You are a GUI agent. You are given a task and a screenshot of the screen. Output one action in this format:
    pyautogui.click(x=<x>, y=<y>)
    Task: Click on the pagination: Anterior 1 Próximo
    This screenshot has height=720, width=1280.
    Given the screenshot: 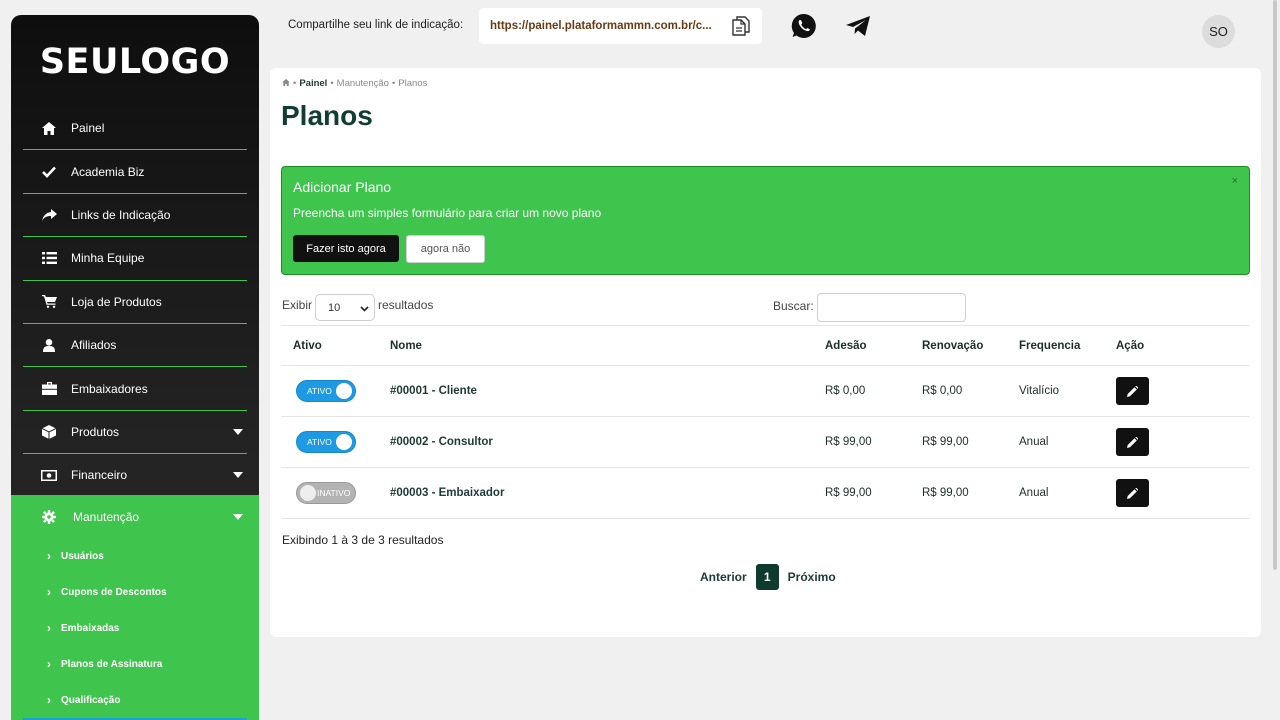 What is the action you would take?
    pyautogui.click(x=768, y=577)
    